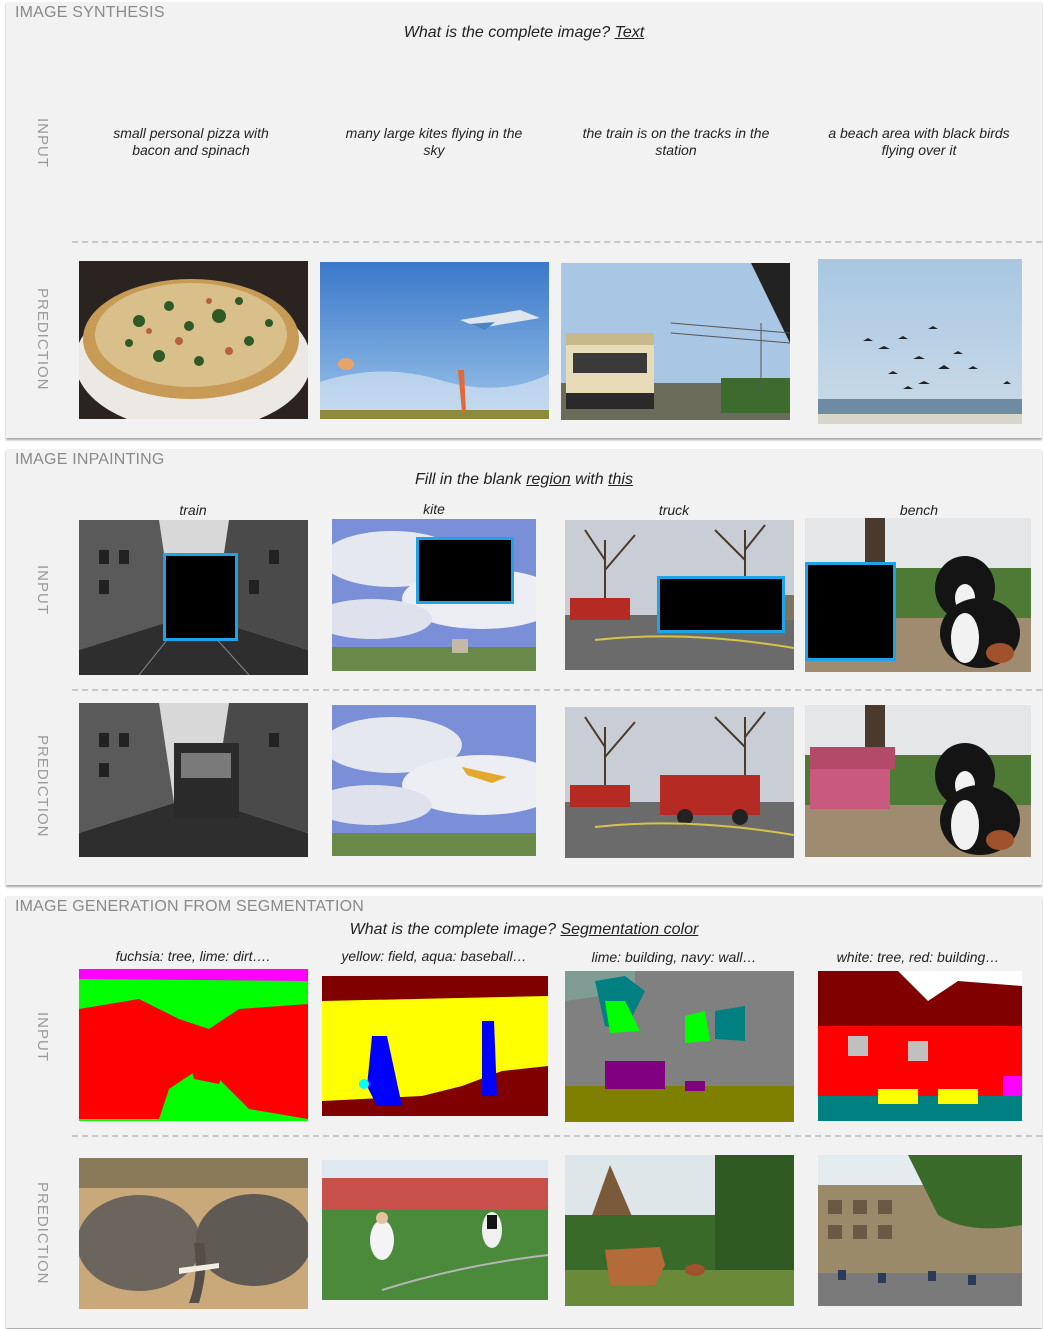 Image resolution: width=1043 pixels, height=1329 pixels. I want to click on beach-birds-photo, so click(920, 341).